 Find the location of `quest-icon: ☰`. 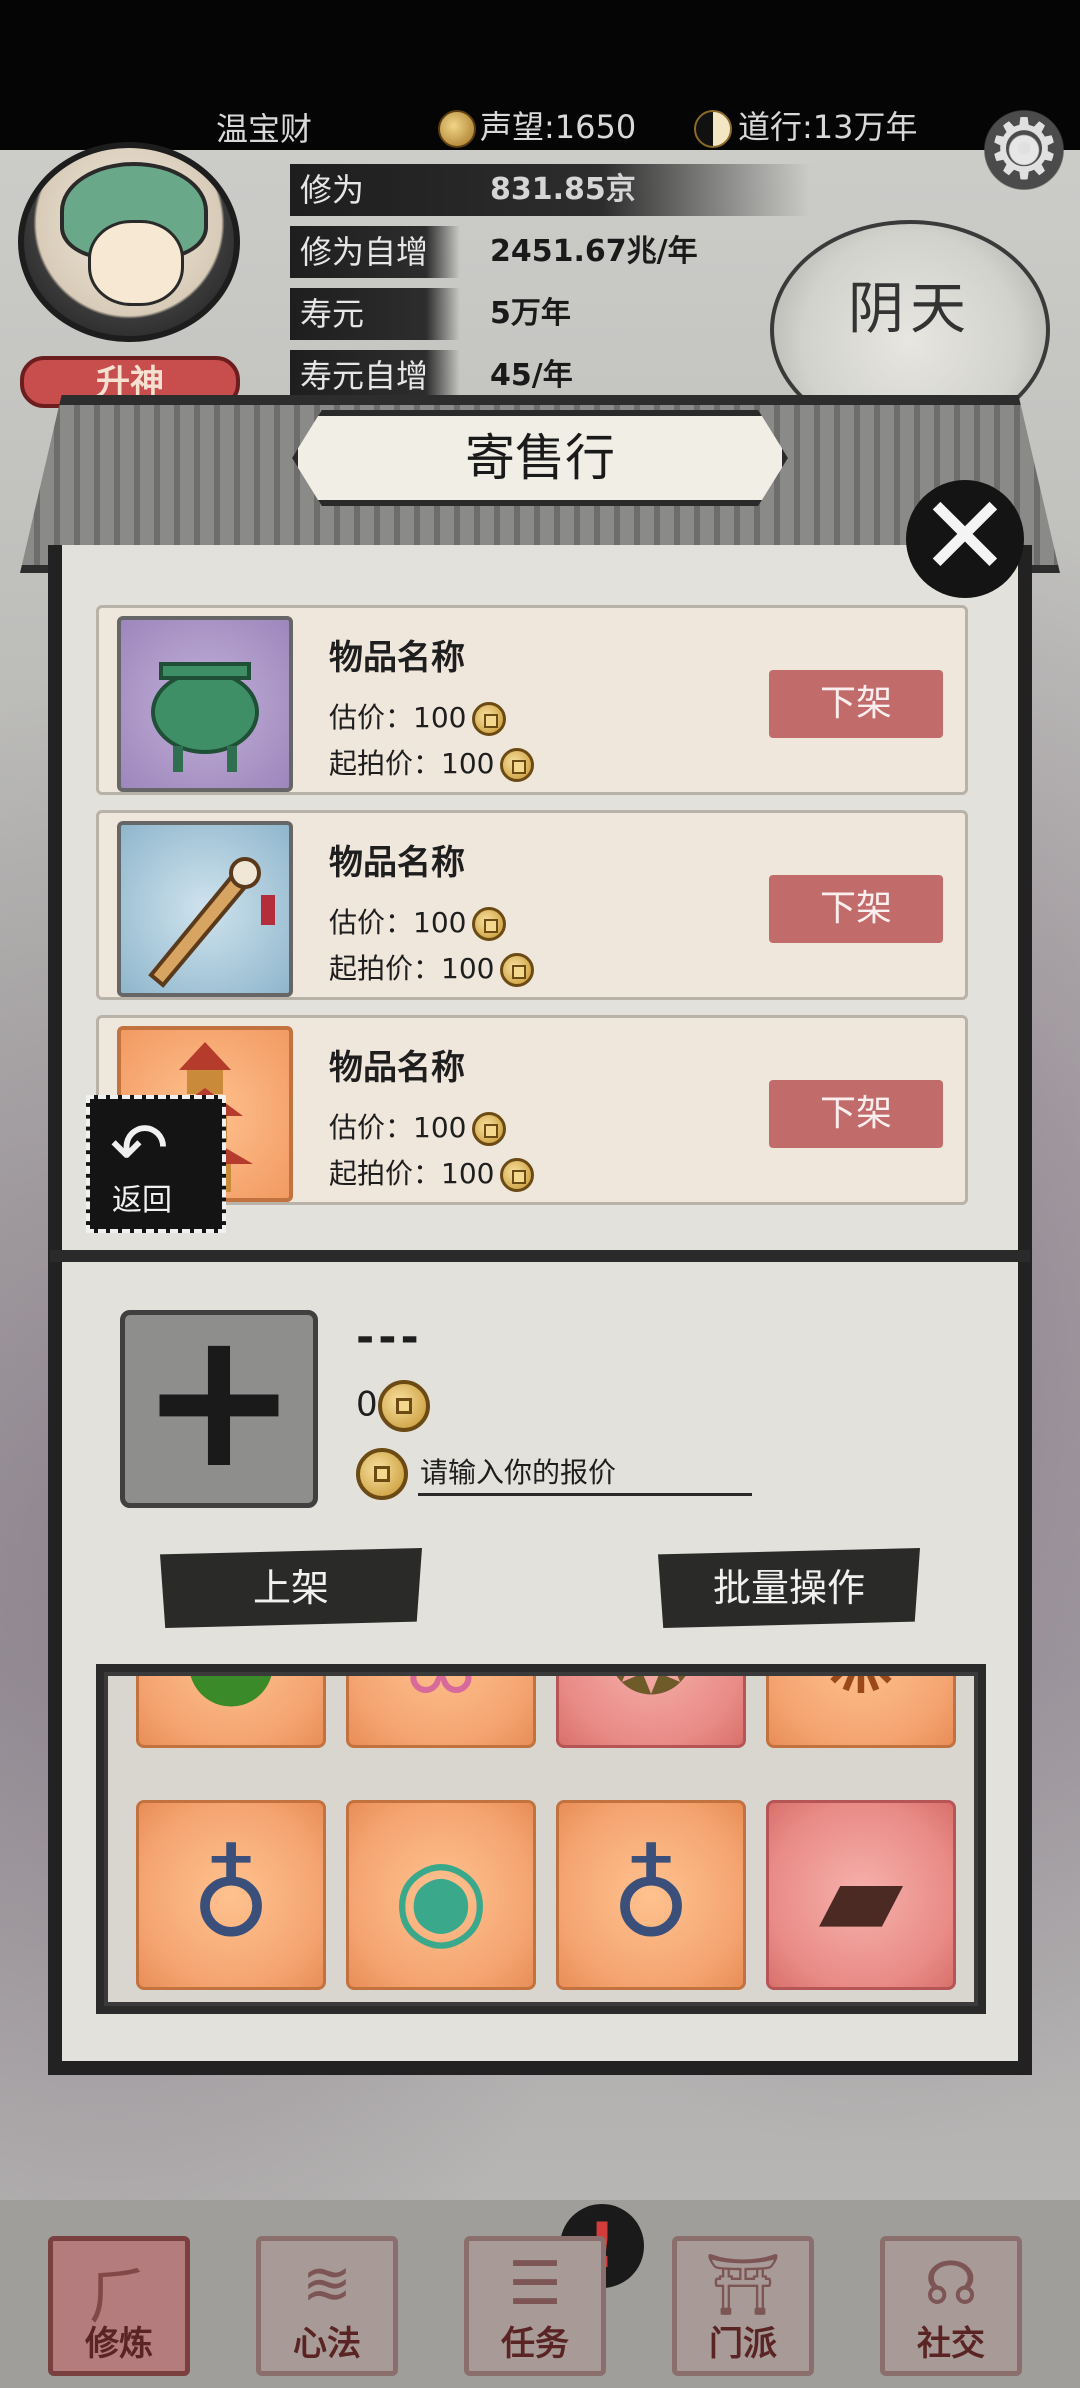

quest-icon: ☰ is located at coordinates (535, 2284).